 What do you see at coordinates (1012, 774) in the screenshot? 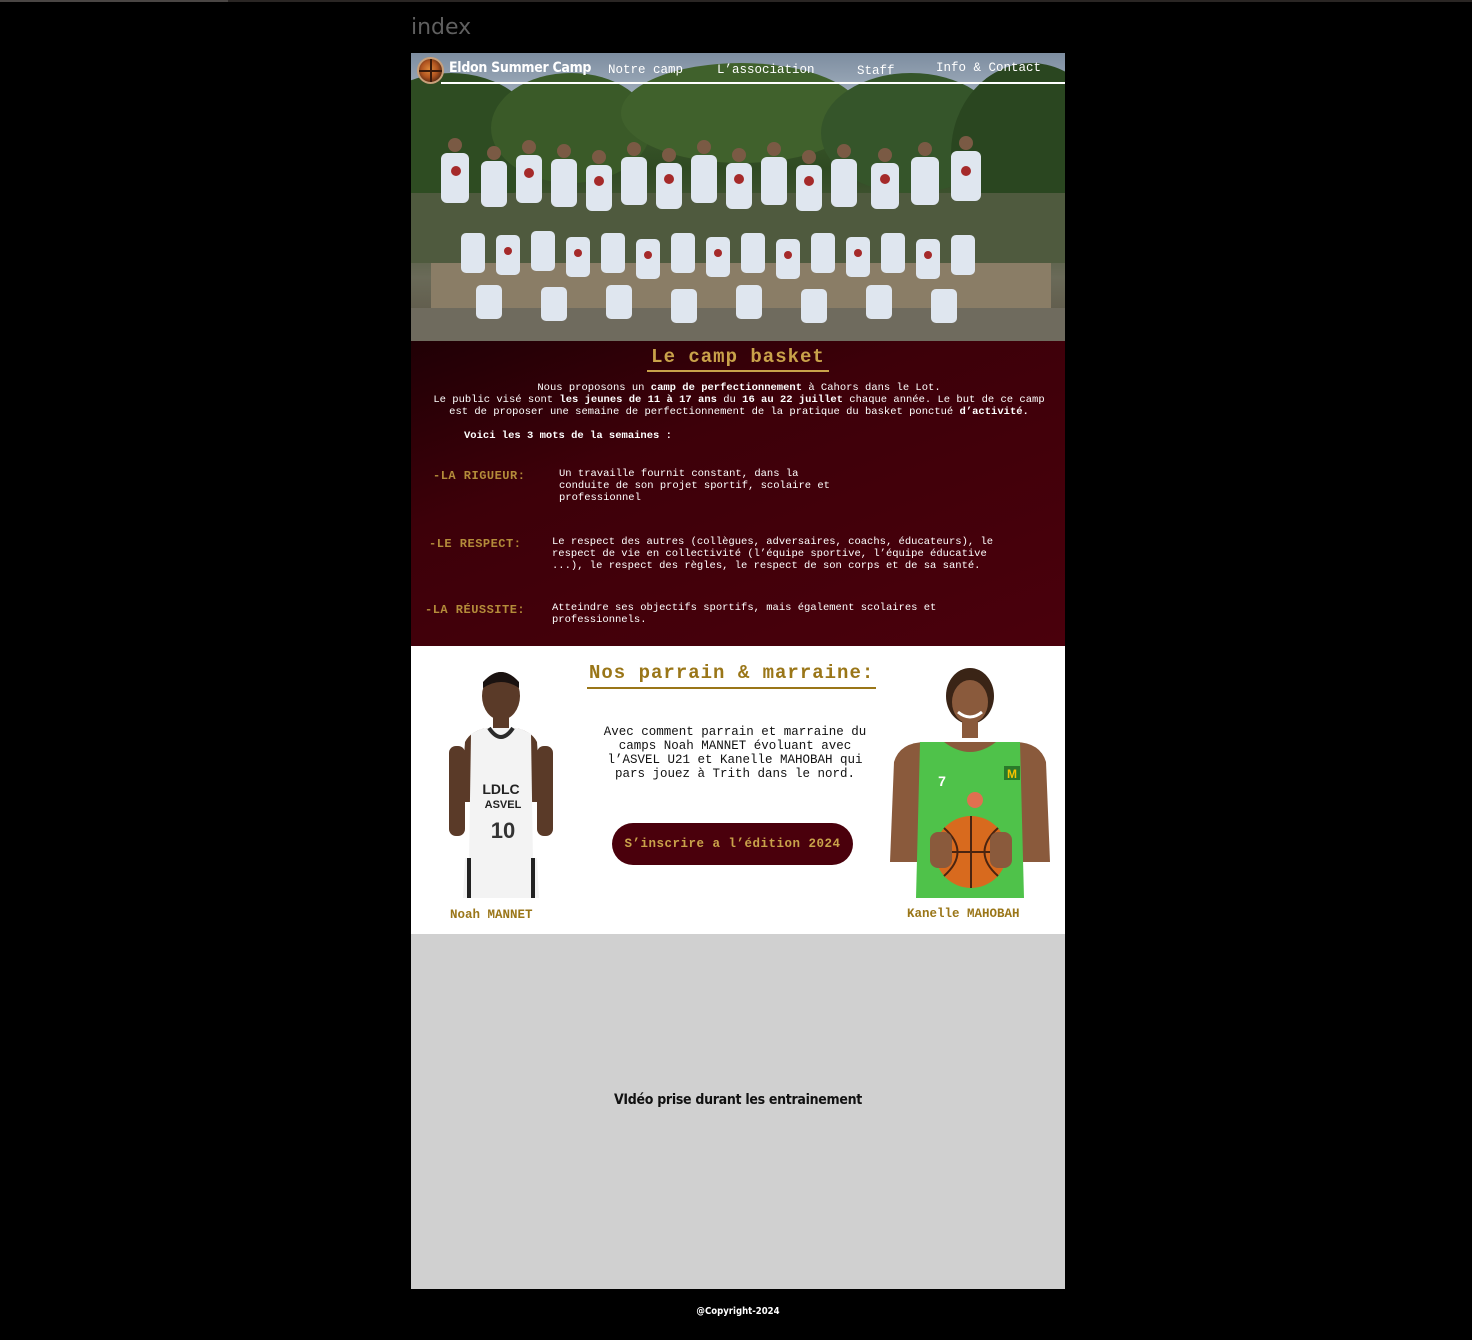
I see `svg-text: M` at bounding box center [1012, 774].